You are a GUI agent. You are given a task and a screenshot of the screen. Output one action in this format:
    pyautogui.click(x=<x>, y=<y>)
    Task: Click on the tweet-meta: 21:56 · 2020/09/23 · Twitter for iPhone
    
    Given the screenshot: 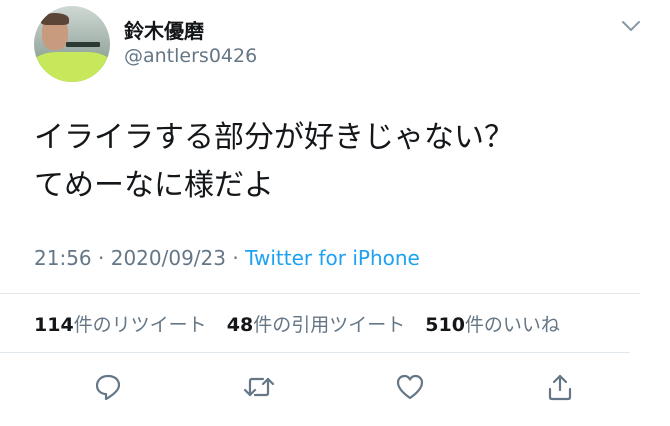 What is the action you would take?
    pyautogui.click(x=227, y=258)
    